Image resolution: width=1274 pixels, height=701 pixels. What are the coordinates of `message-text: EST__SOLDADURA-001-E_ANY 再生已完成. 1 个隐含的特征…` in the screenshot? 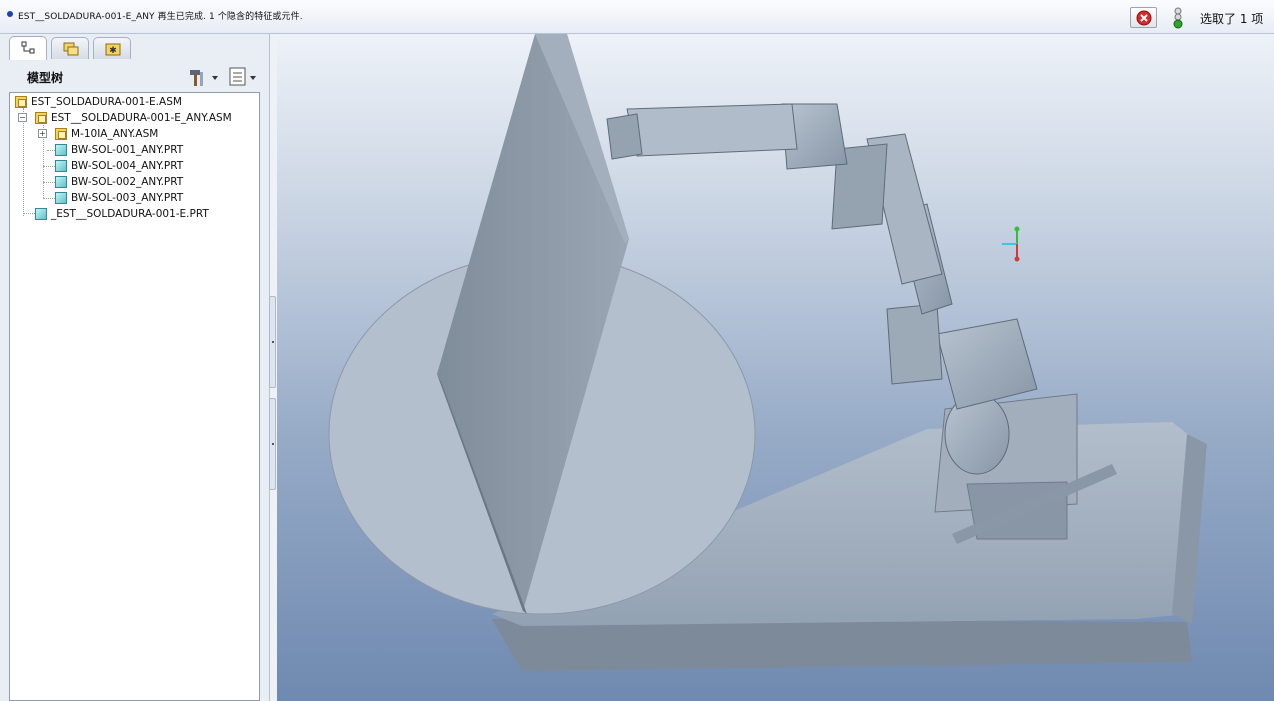 It's located at (160, 17).